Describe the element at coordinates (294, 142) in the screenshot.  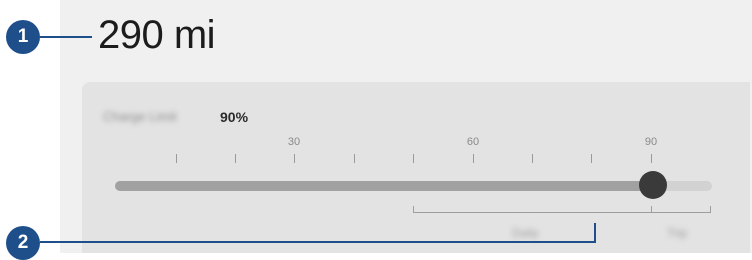
I see `scale-label-30: 30` at that location.